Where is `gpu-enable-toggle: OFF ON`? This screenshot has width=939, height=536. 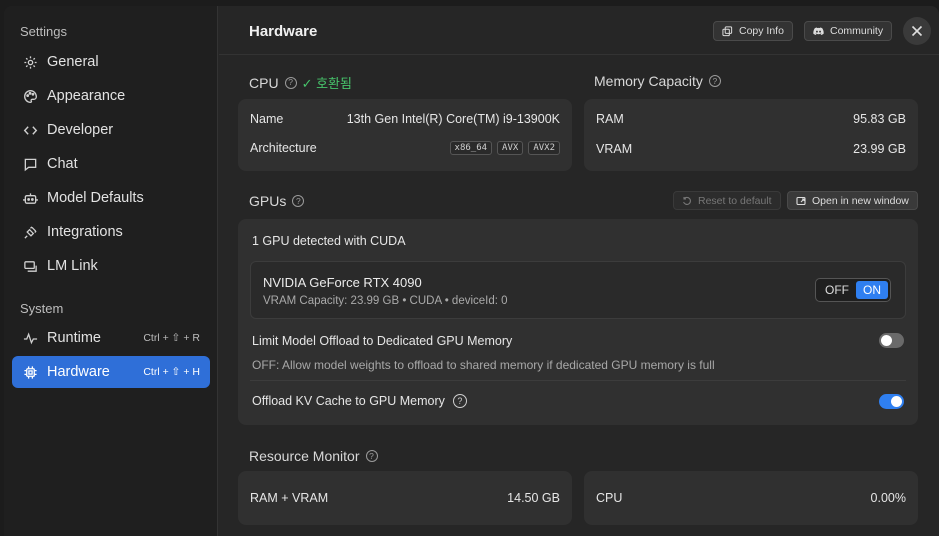
gpu-enable-toggle: OFF ON is located at coordinates (853, 290).